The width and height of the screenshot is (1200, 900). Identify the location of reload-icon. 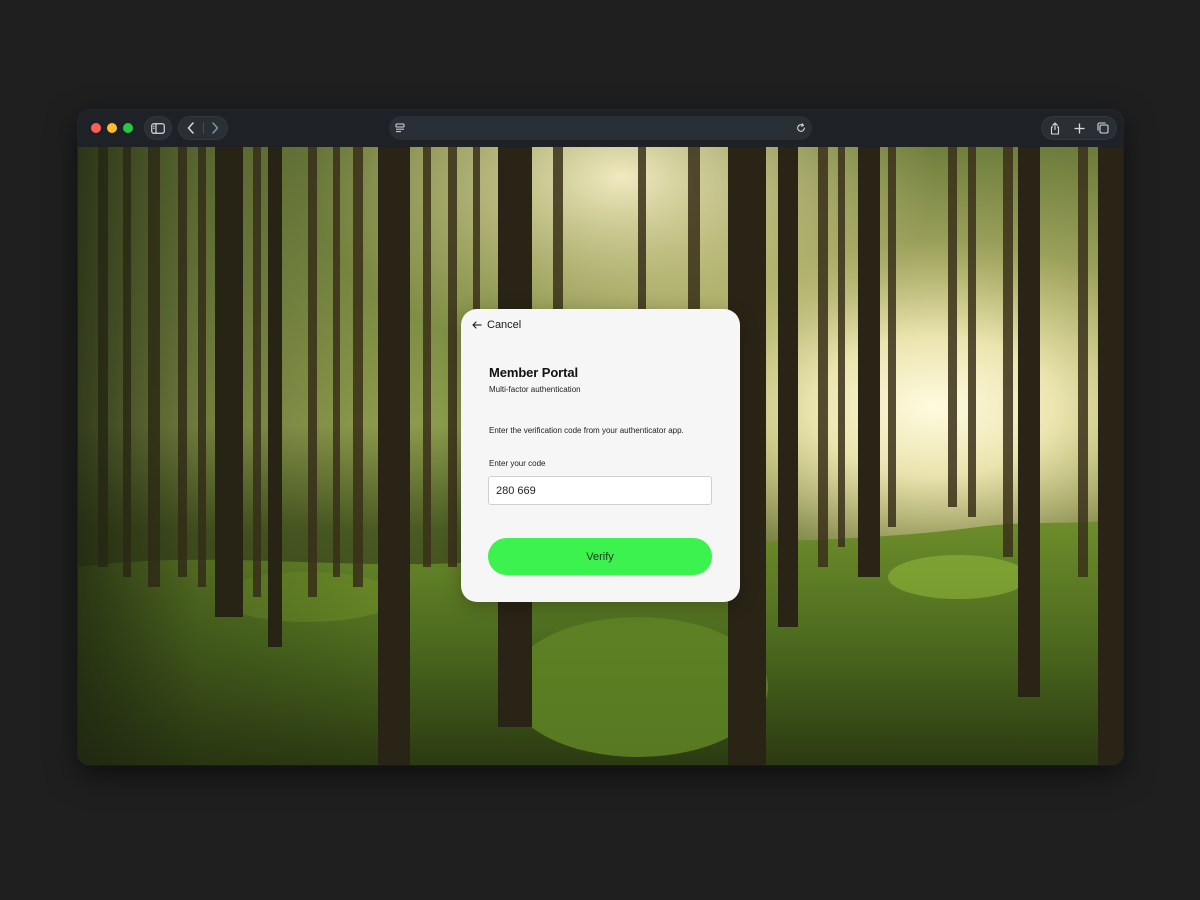
(801, 128).